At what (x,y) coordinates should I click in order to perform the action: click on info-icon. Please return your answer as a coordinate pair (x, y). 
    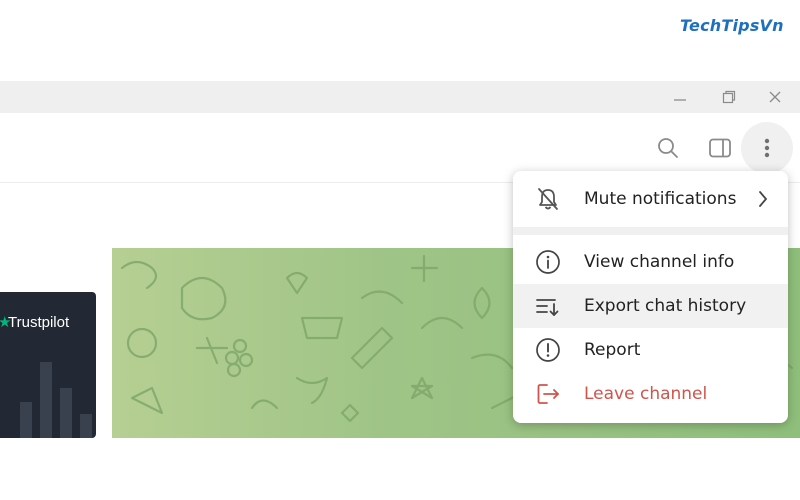
    Looking at the image, I should click on (548, 262).